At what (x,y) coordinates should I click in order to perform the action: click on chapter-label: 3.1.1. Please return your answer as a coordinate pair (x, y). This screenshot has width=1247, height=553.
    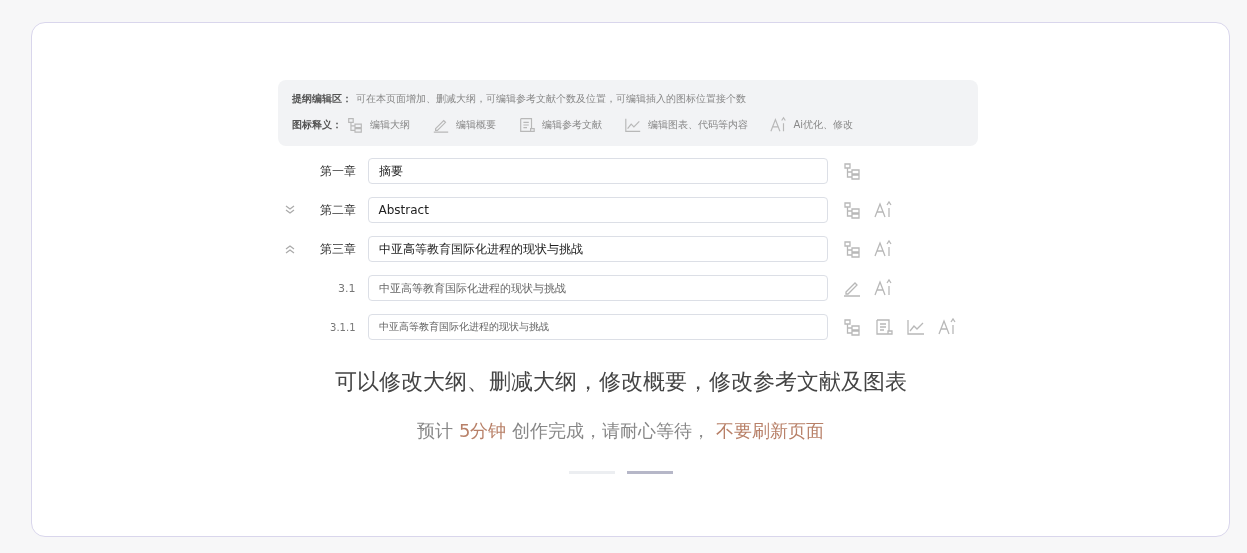
    Looking at the image, I should click on (342, 327).